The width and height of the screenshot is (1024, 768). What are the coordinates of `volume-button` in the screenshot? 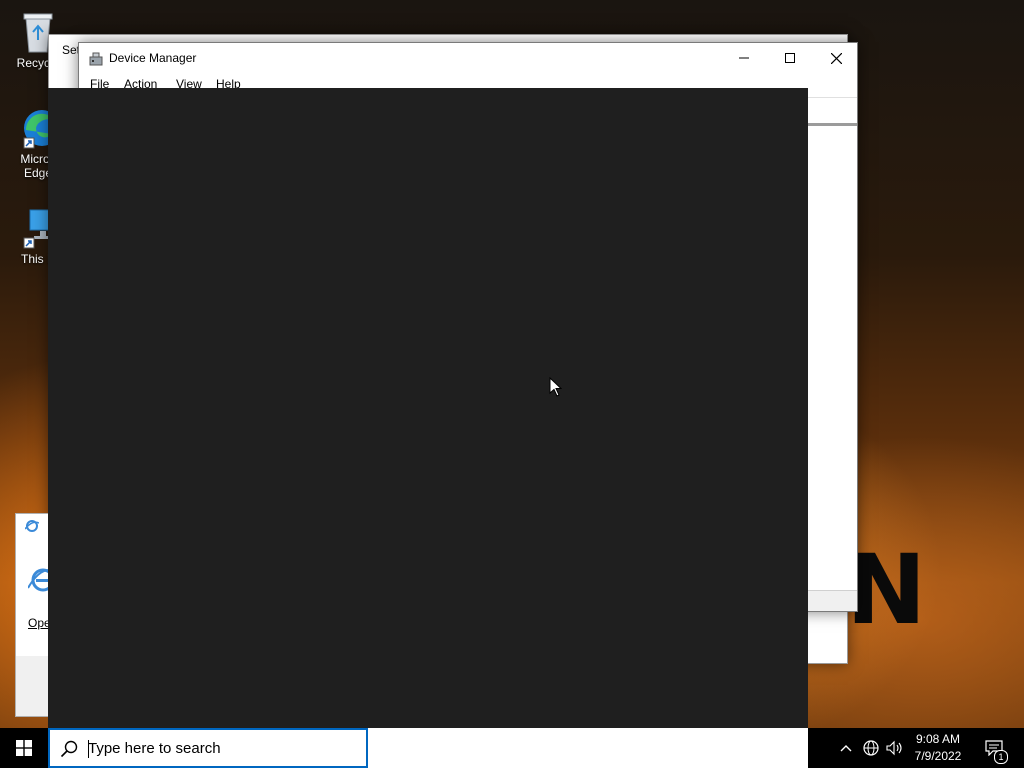 It's located at (895, 748).